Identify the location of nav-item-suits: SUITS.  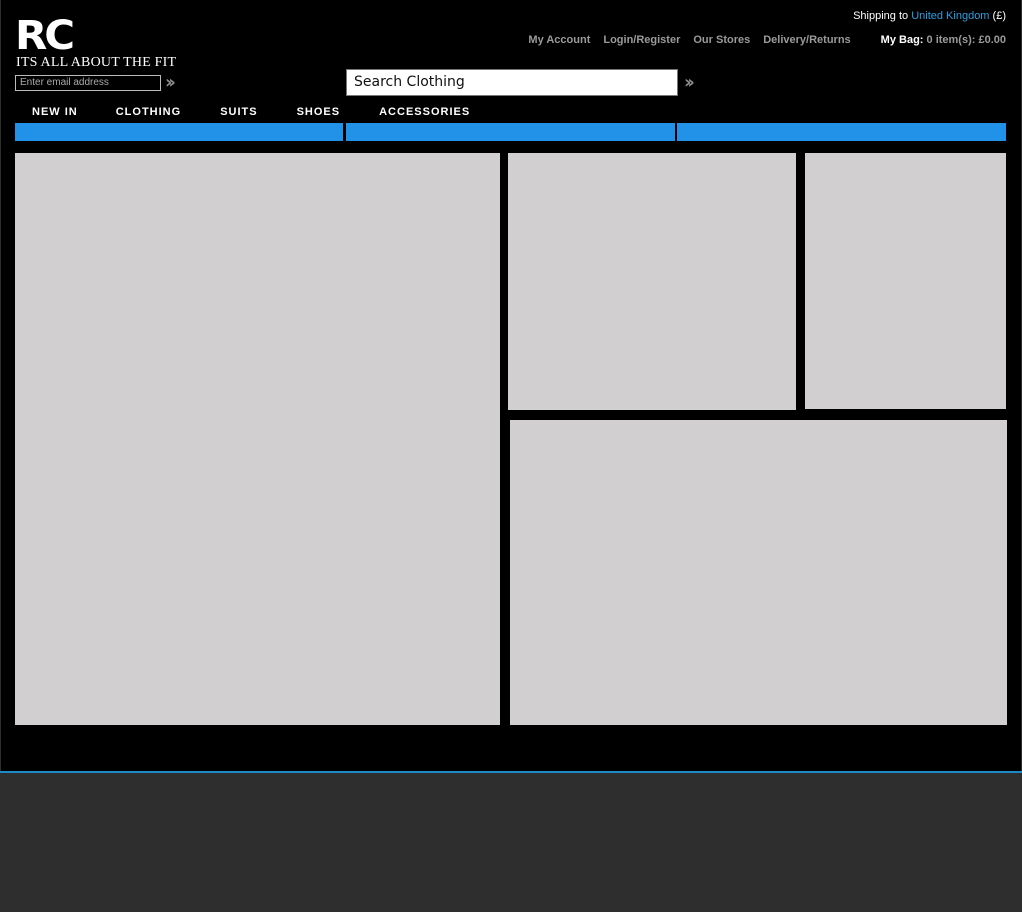
(238, 112).